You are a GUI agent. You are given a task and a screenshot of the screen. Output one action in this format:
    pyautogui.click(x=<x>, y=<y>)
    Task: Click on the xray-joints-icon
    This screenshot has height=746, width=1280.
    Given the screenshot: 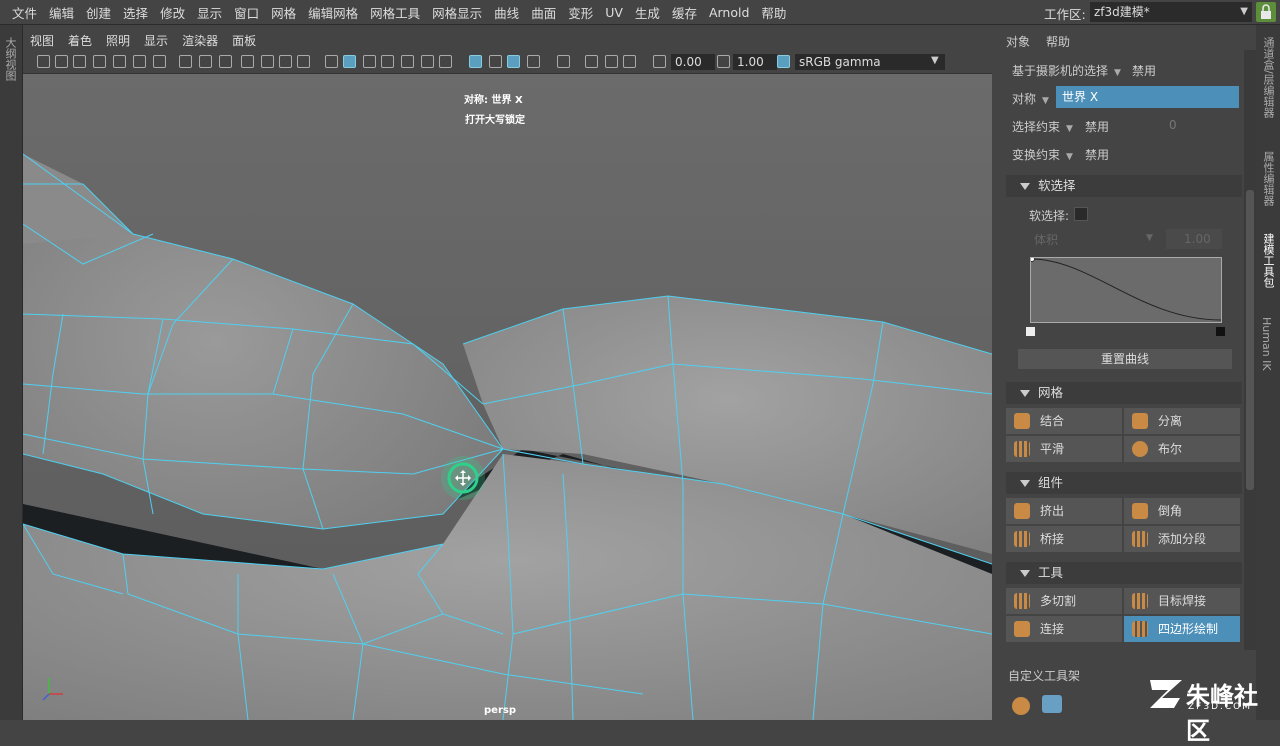 What is the action you would take?
    pyautogui.click(x=495, y=61)
    